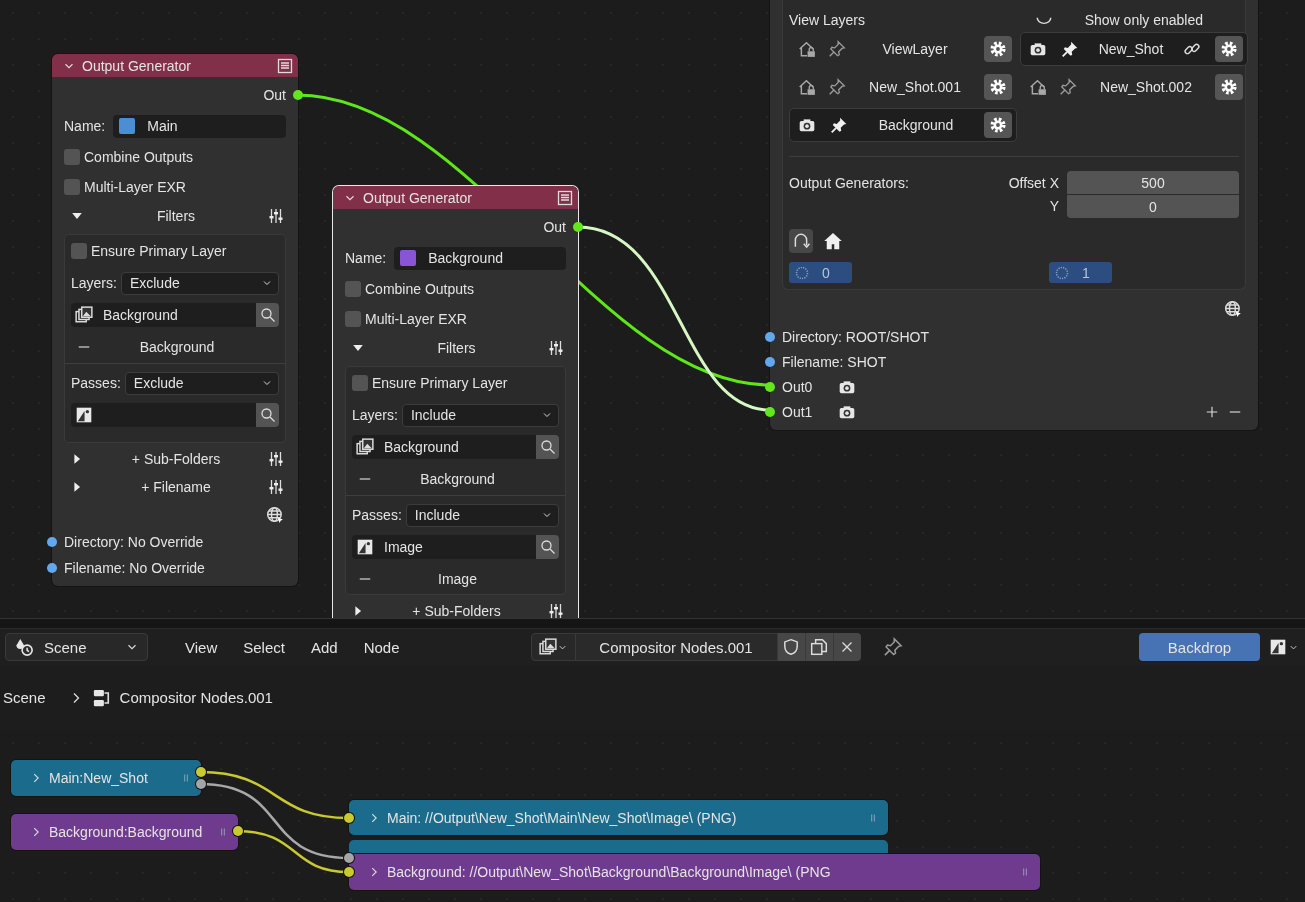 The height and width of the screenshot is (902, 1305). I want to click on socket, so click(770, 336).